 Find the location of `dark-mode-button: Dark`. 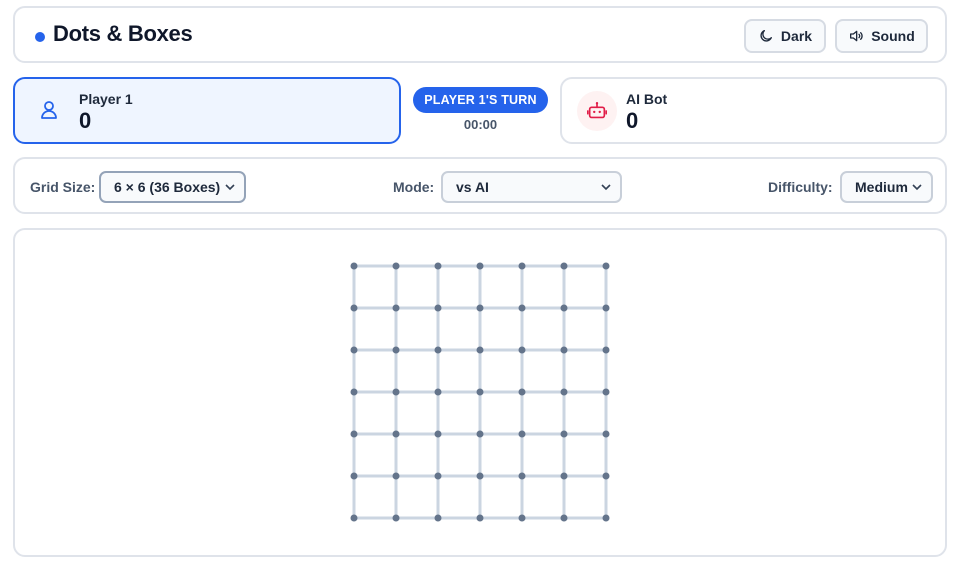

dark-mode-button: Dark is located at coordinates (785, 36).